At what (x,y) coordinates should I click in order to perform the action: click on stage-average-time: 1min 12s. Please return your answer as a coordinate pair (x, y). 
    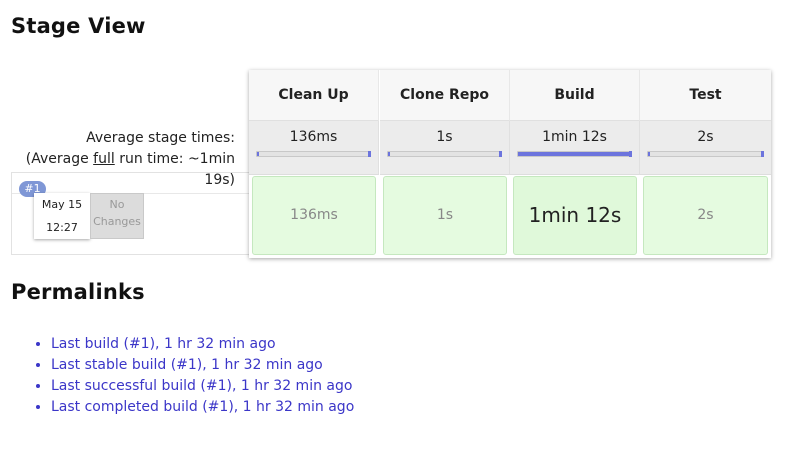
    Looking at the image, I should click on (574, 137).